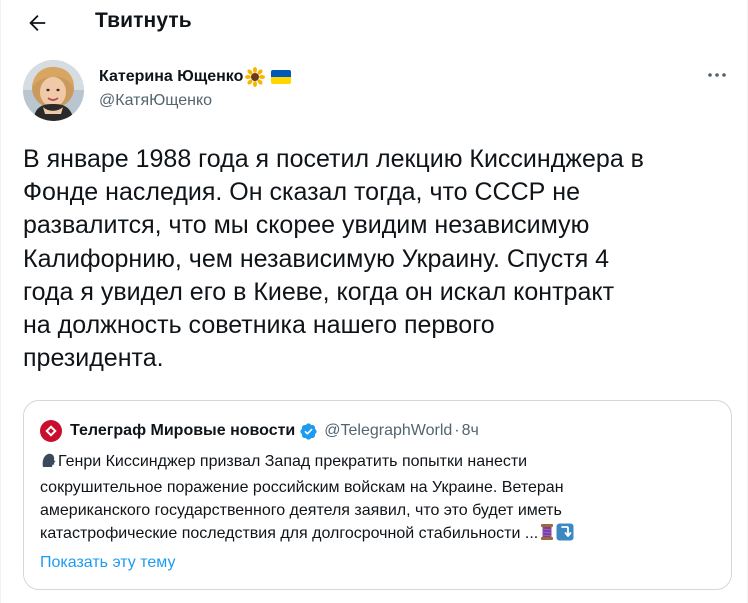 Image resolution: width=748 pixels, height=603 pixels. What do you see at coordinates (470, 430) in the screenshot?
I see `quoted-timestamp: 8ч` at bounding box center [470, 430].